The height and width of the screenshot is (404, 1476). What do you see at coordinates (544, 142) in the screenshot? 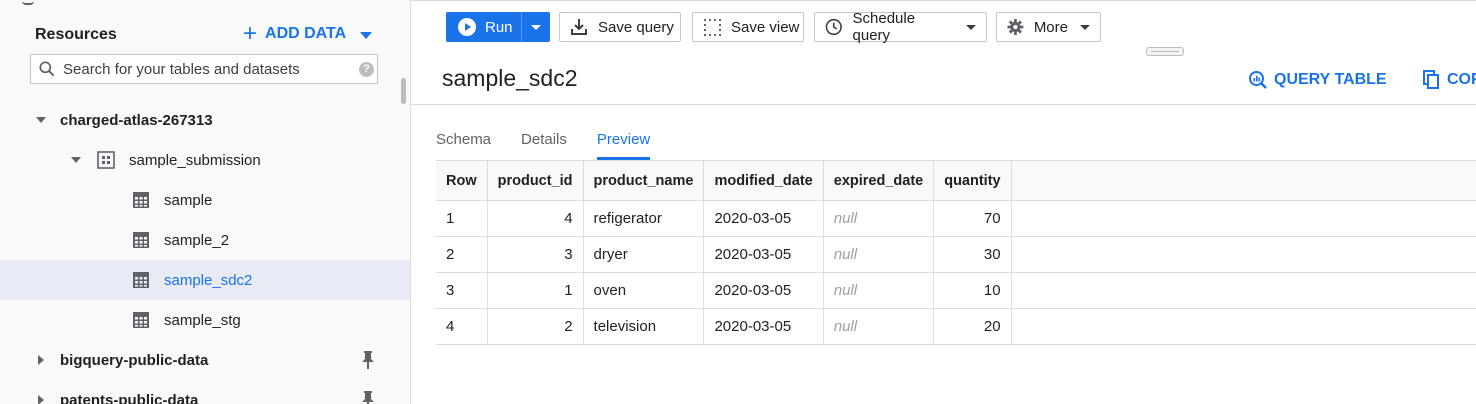
I see `tab-details: Details` at bounding box center [544, 142].